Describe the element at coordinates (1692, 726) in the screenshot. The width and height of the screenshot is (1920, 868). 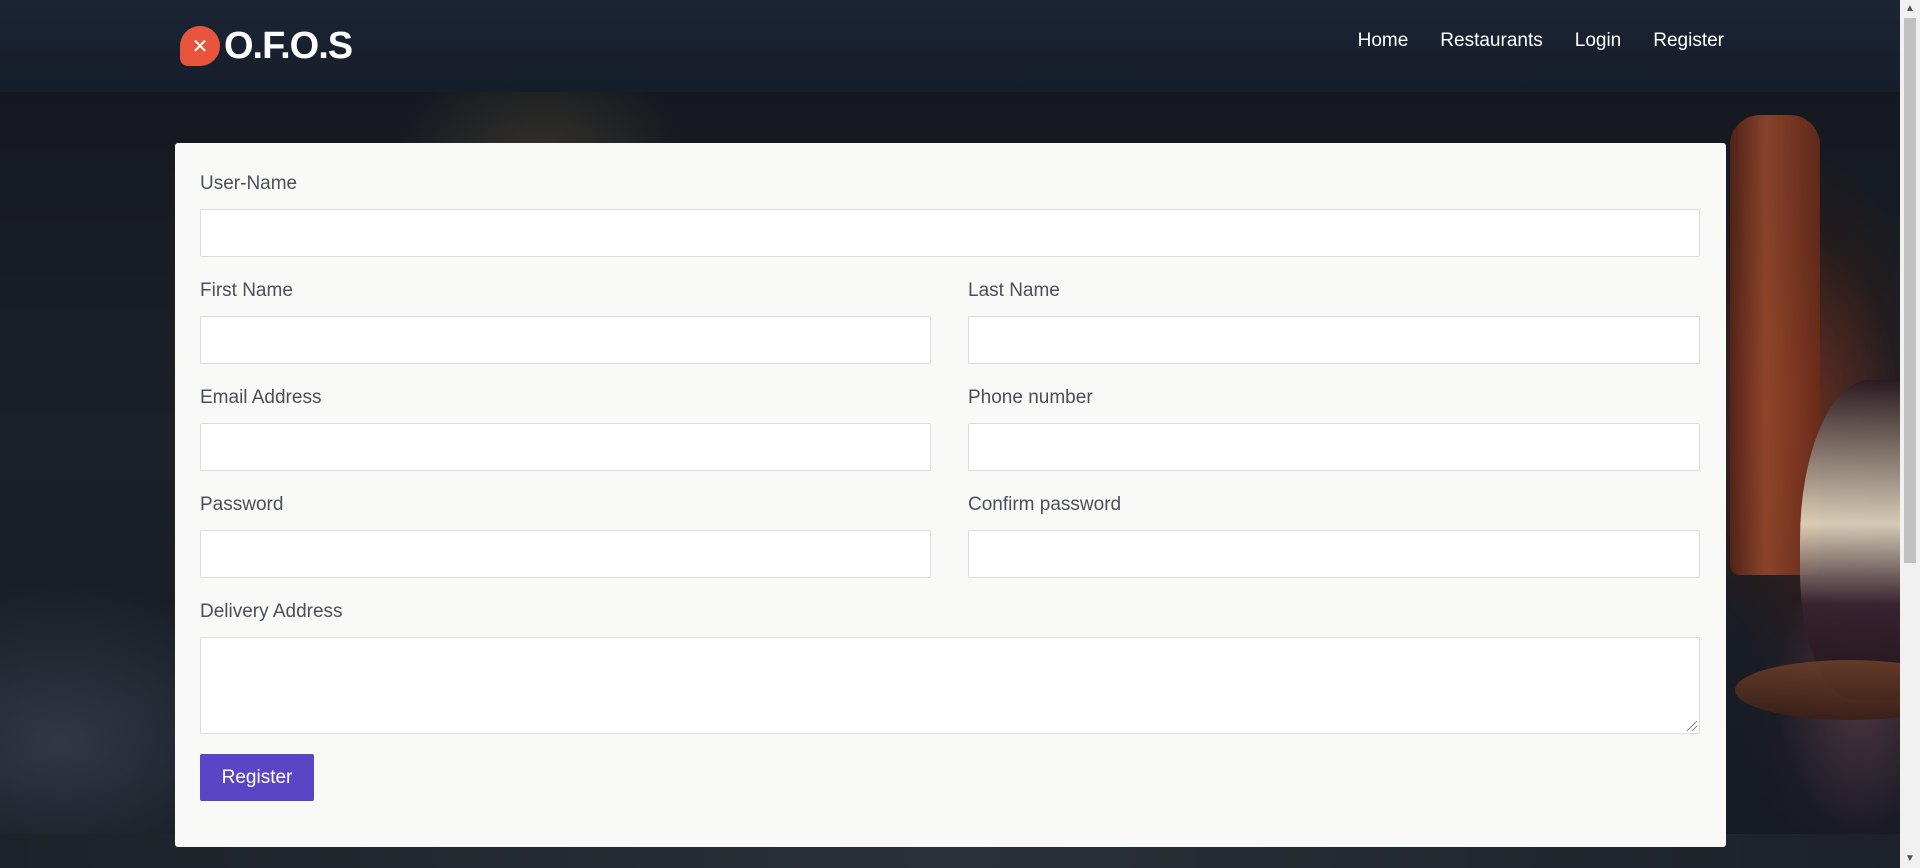
I see `resize-grip-icon` at that location.